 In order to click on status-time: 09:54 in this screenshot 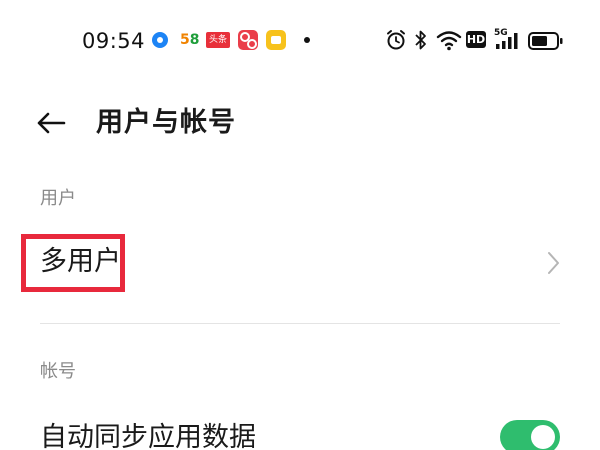, I will do `click(114, 41)`.